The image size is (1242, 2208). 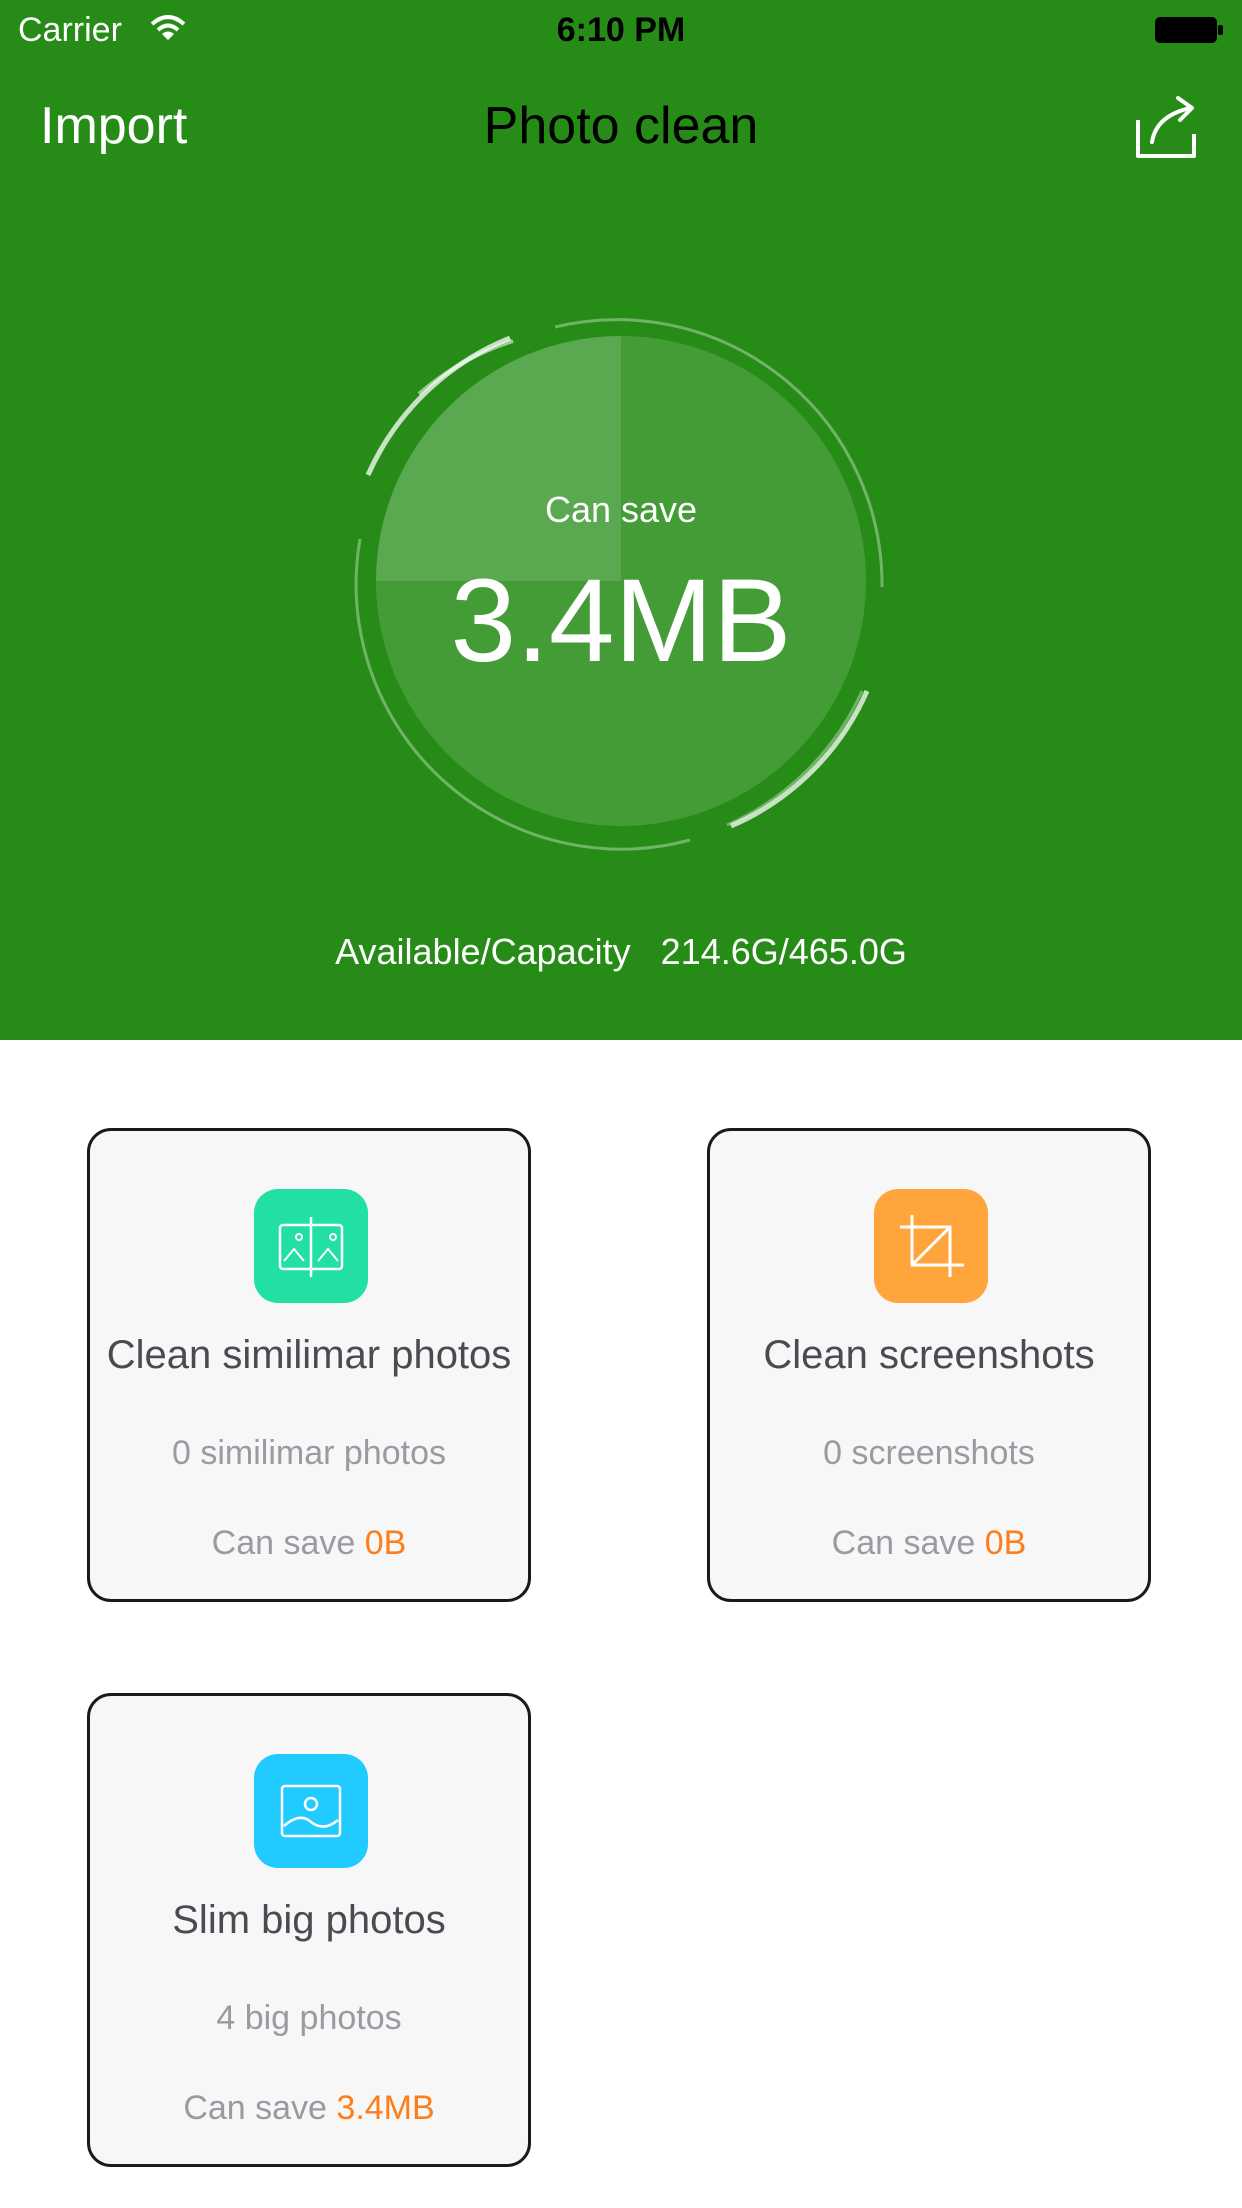 What do you see at coordinates (621, 621) in the screenshot?
I see `can-save-value: 3.4MB` at bounding box center [621, 621].